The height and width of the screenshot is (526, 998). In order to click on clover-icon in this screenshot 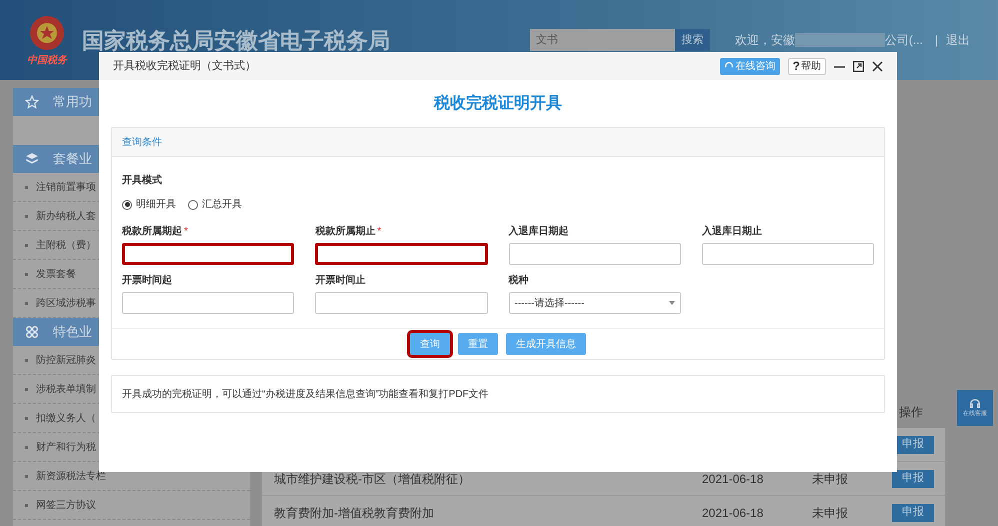, I will do `click(32, 332)`.